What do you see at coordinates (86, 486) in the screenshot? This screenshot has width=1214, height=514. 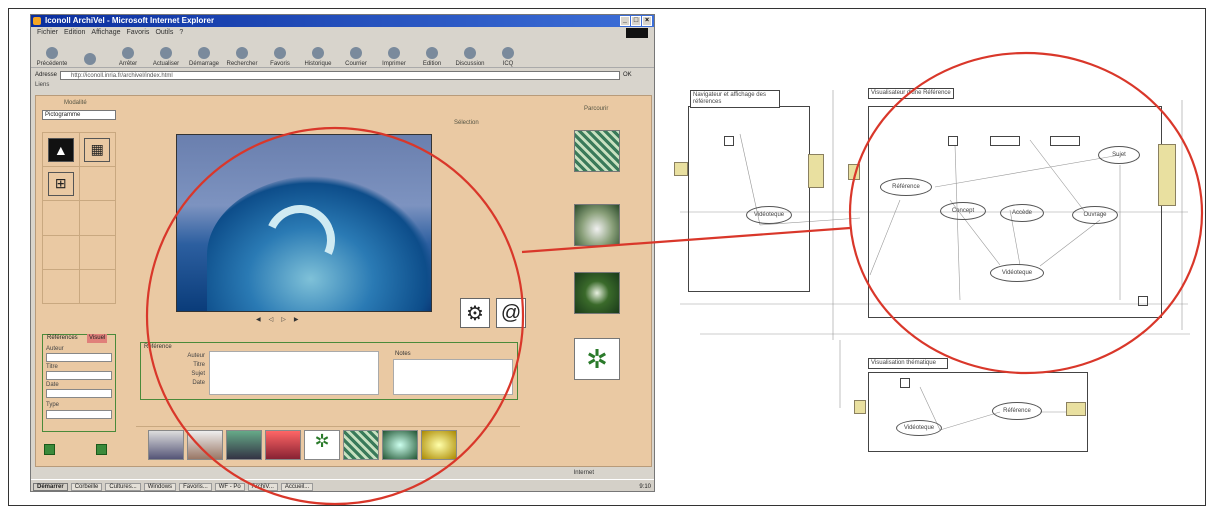 I see `taskbar-item-1: Corbeille` at bounding box center [86, 486].